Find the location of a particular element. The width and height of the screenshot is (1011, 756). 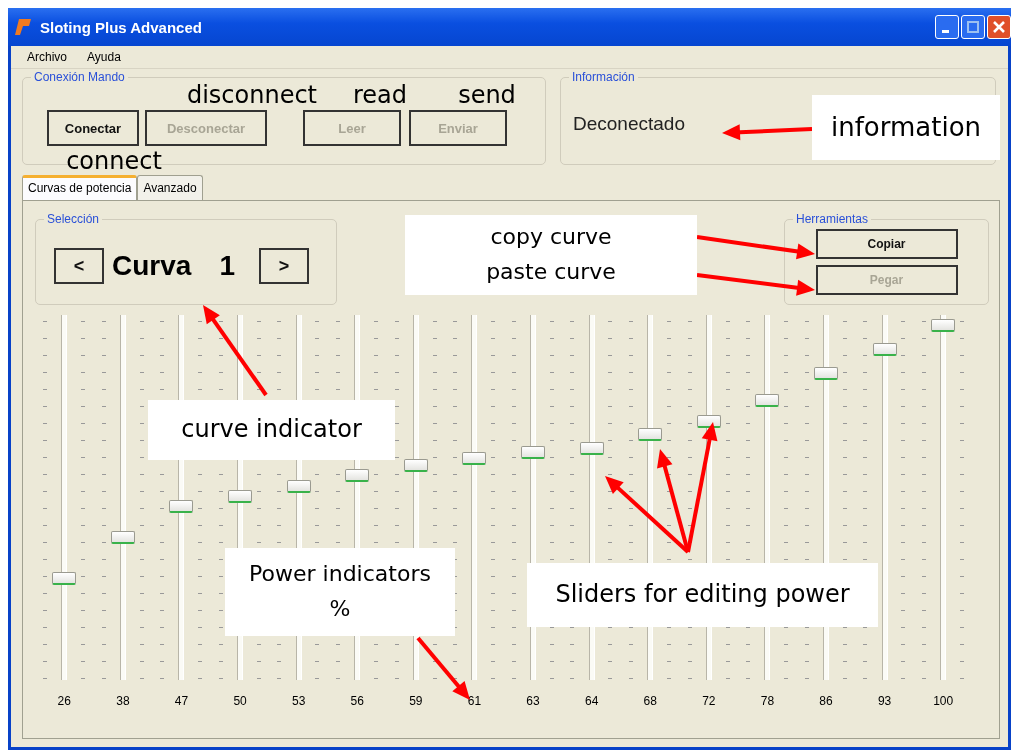

power-value: 56 is located at coordinates (357, 701).